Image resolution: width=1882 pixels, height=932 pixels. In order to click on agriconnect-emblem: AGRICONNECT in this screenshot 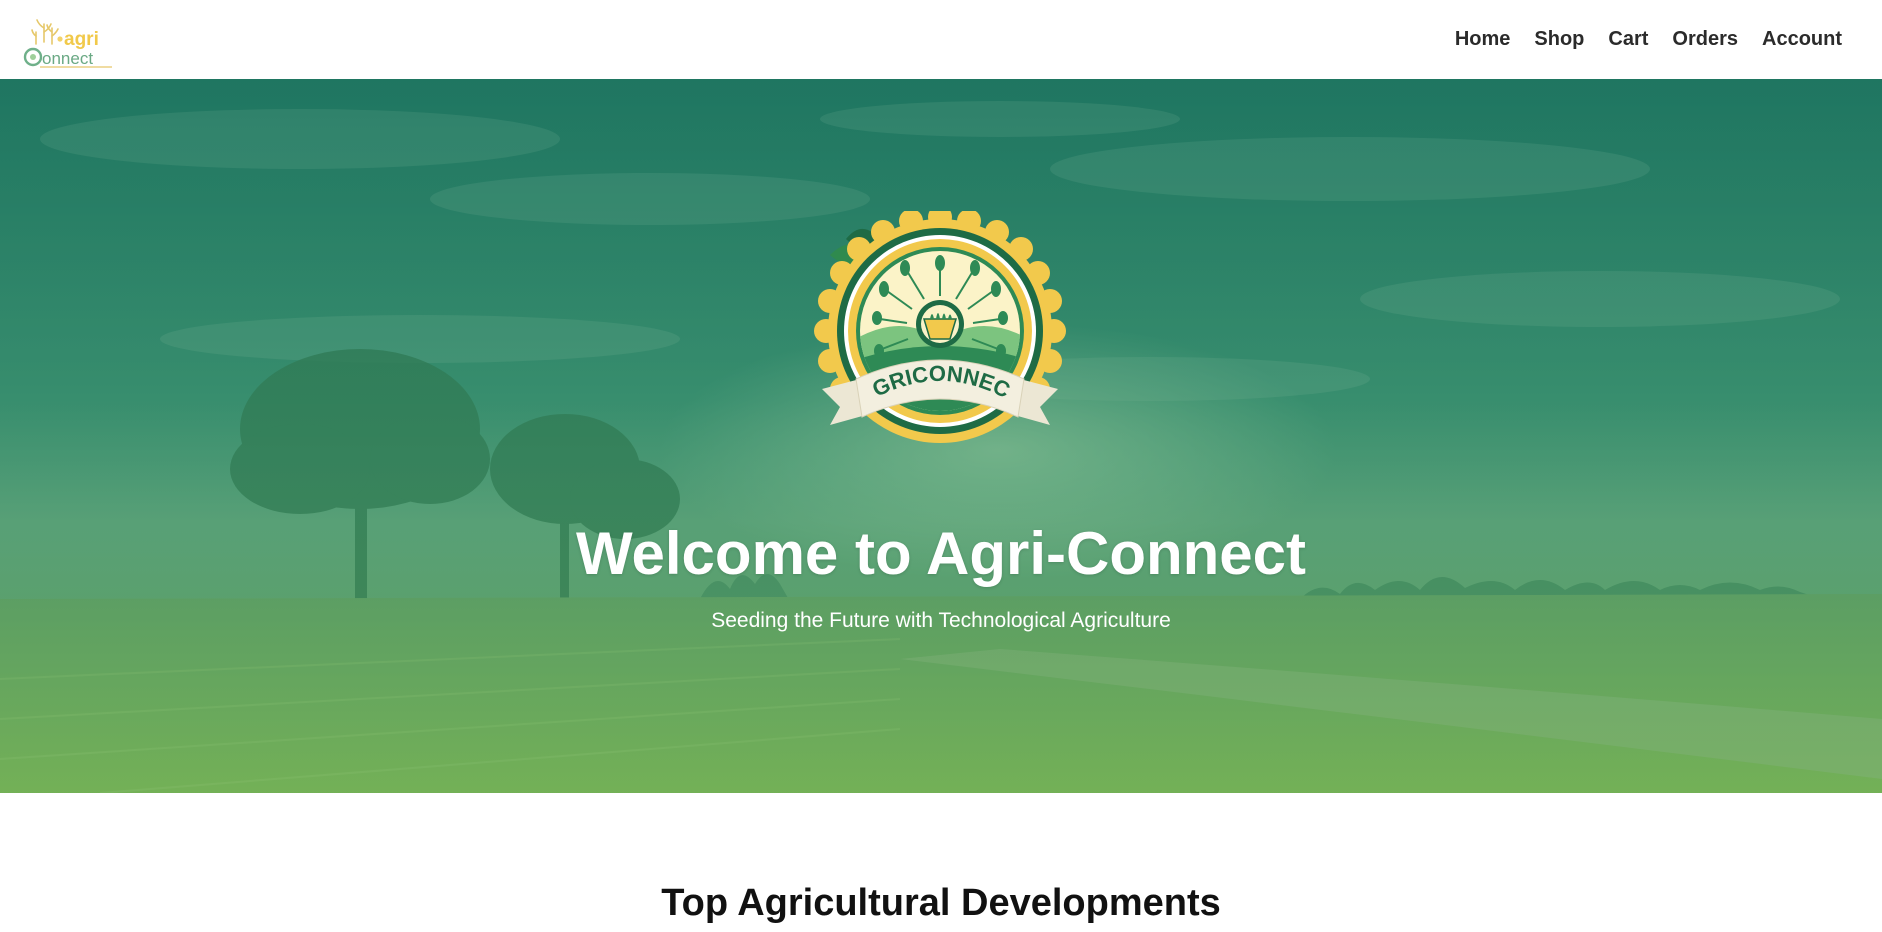, I will do `click(940, 336)`.